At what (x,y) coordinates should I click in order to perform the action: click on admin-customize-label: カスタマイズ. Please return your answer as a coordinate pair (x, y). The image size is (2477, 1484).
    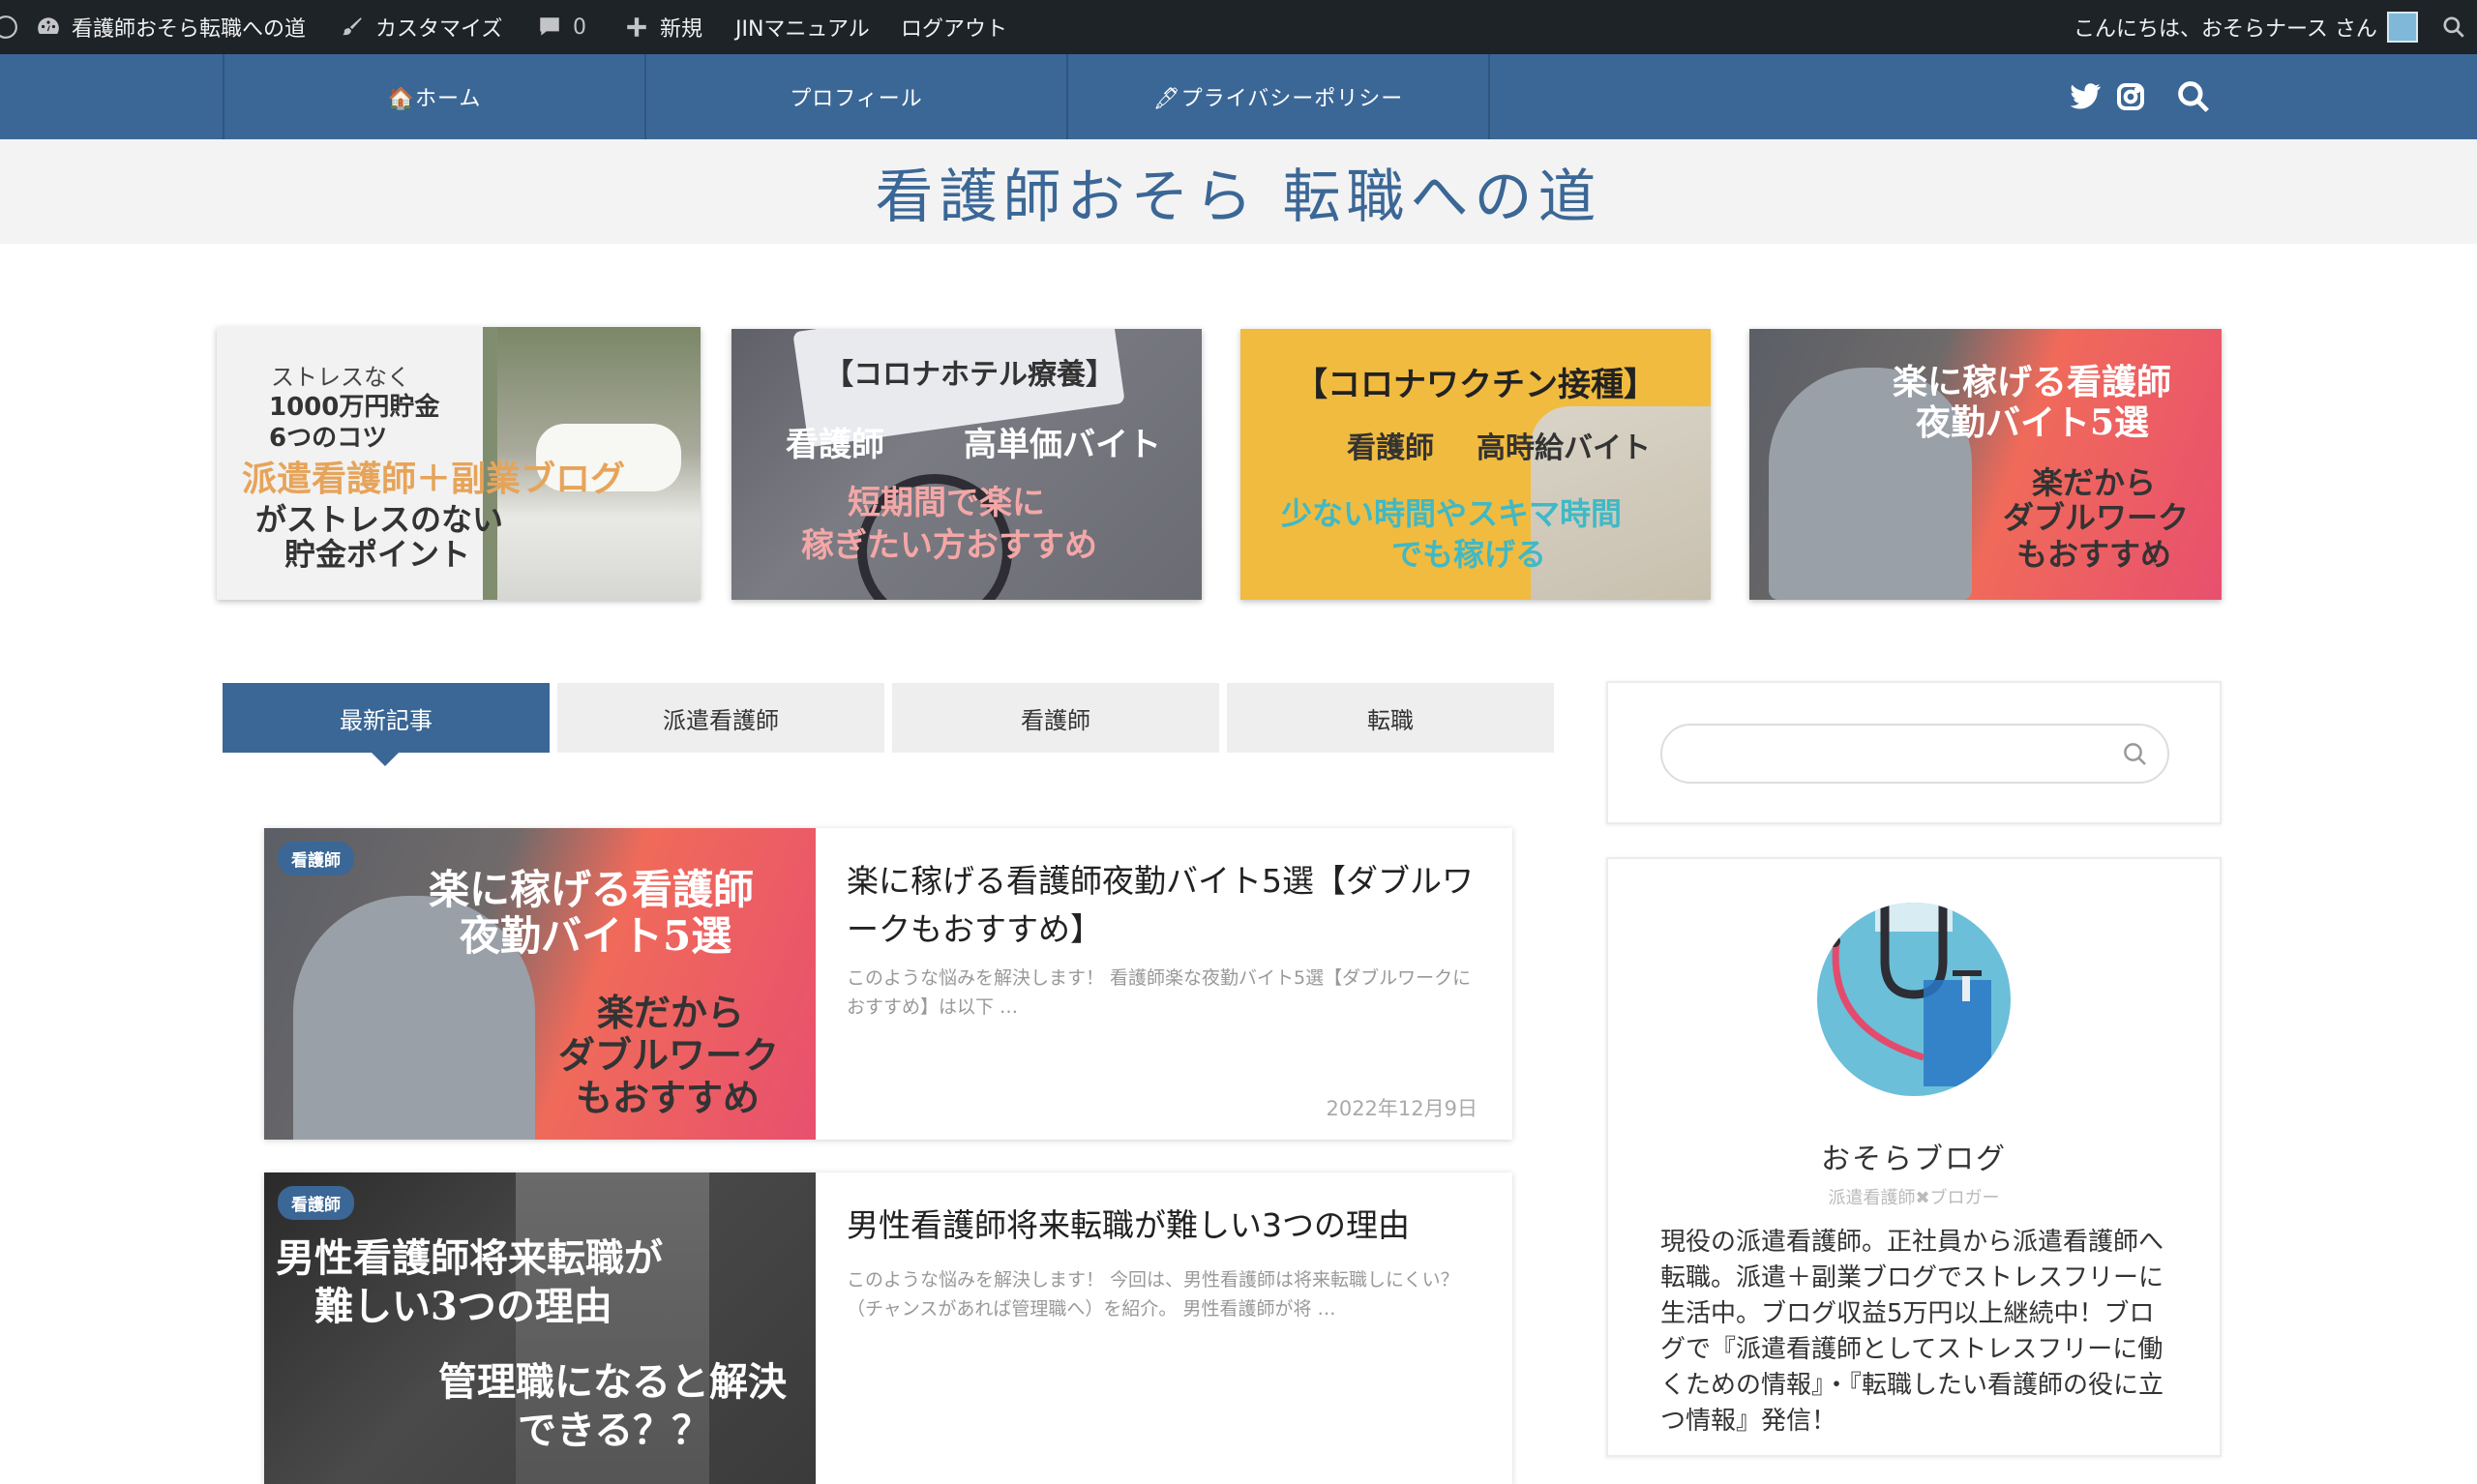
    Looking at the image, I should click on (439, 29).